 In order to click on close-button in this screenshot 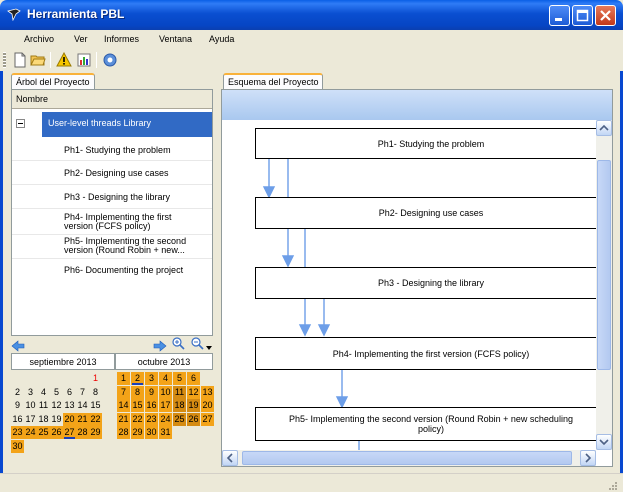, I will do `click(605, 15)`.